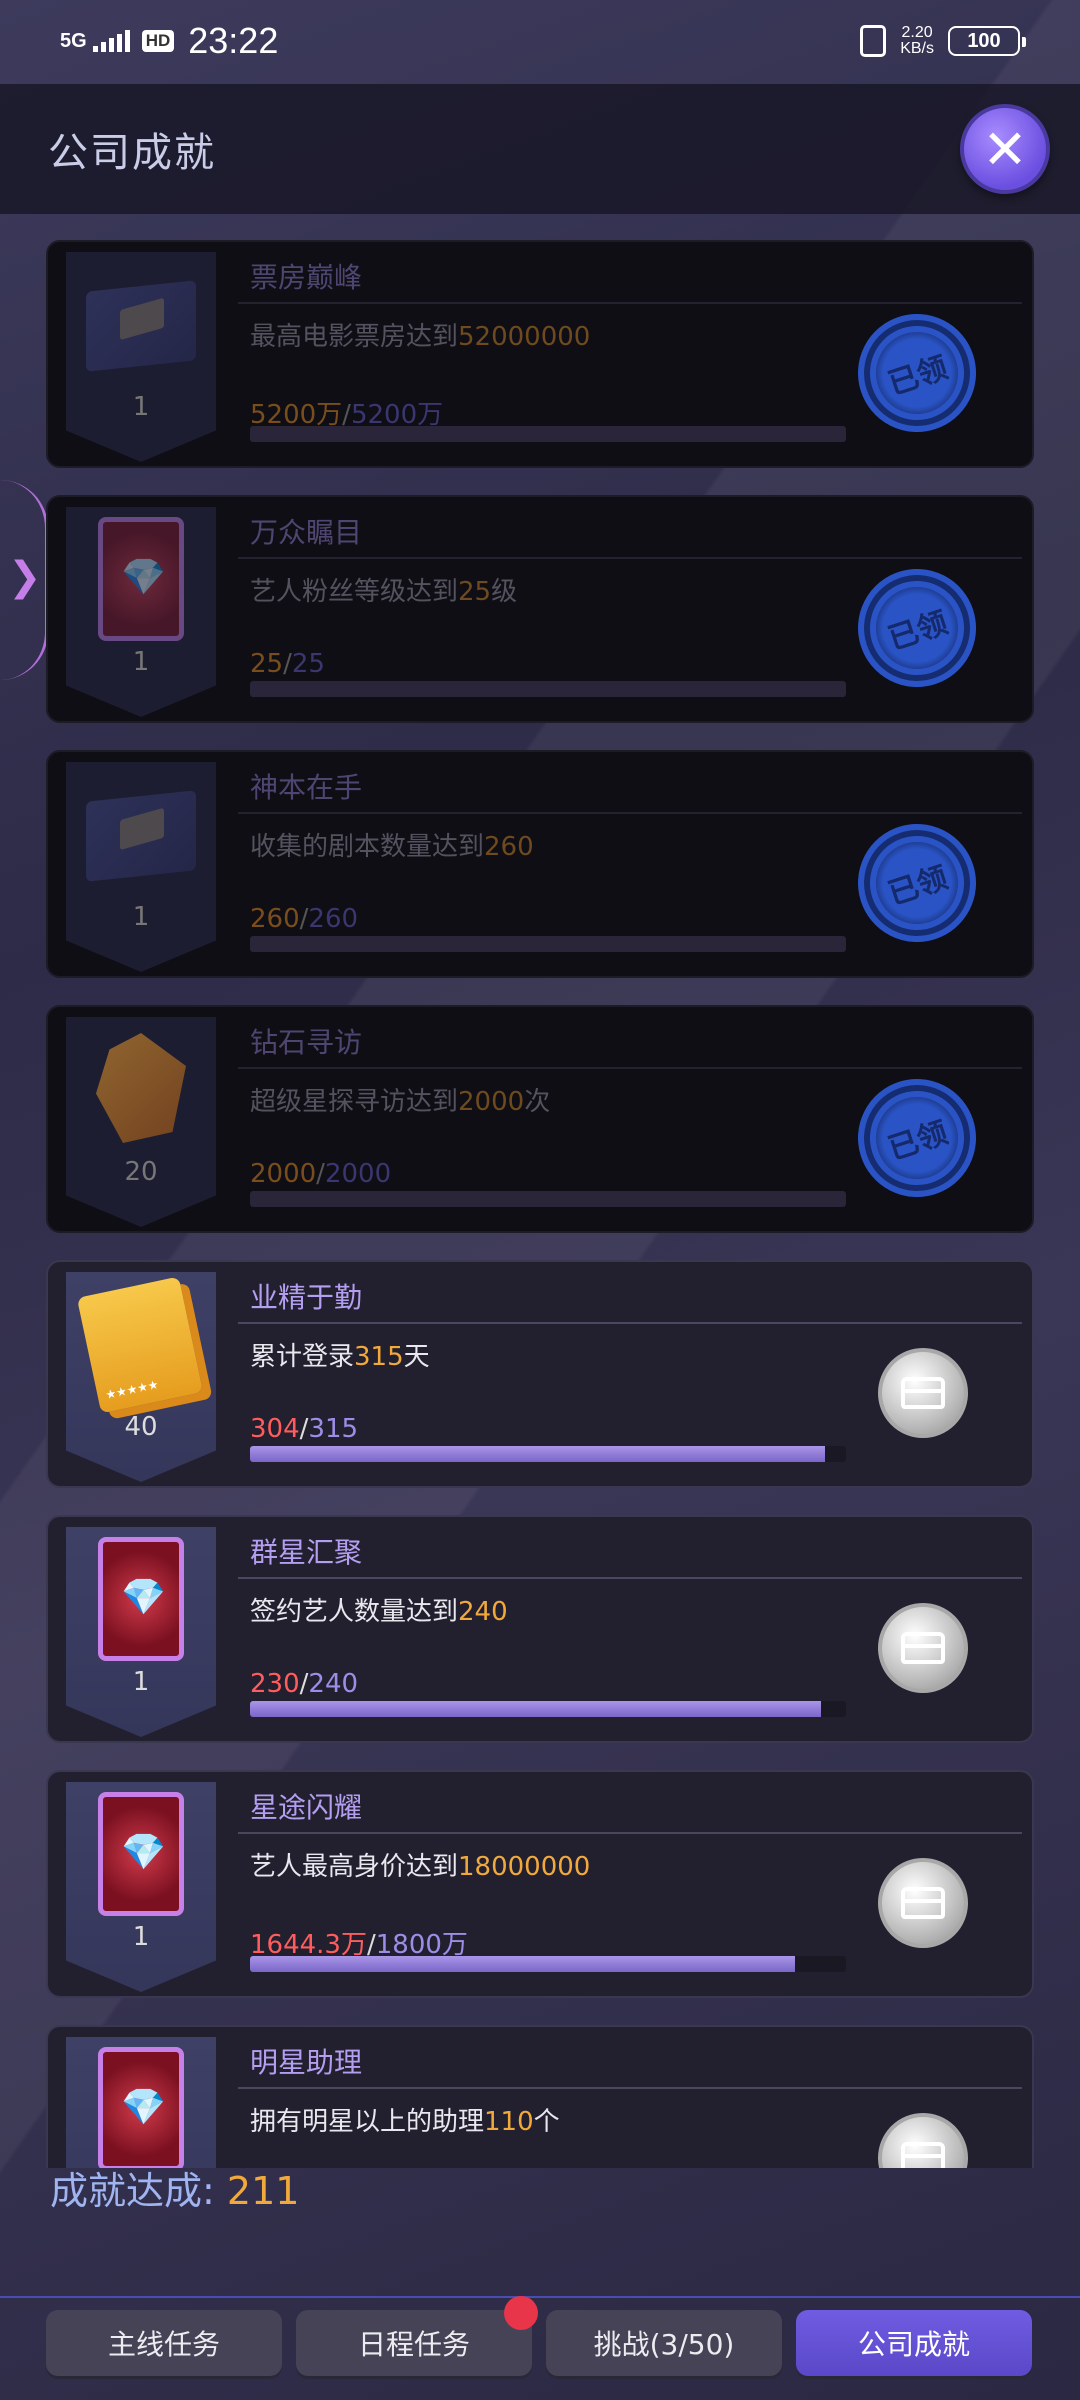  Describe the element at coordinates (141, 1088) in the screenshot. I see `gem-icon` at that location.